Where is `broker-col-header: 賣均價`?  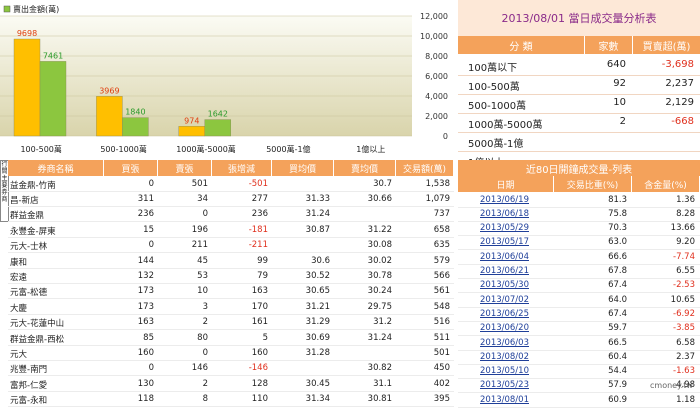 broker-col-header: 賣均價 is located at coordinates (364, 168).